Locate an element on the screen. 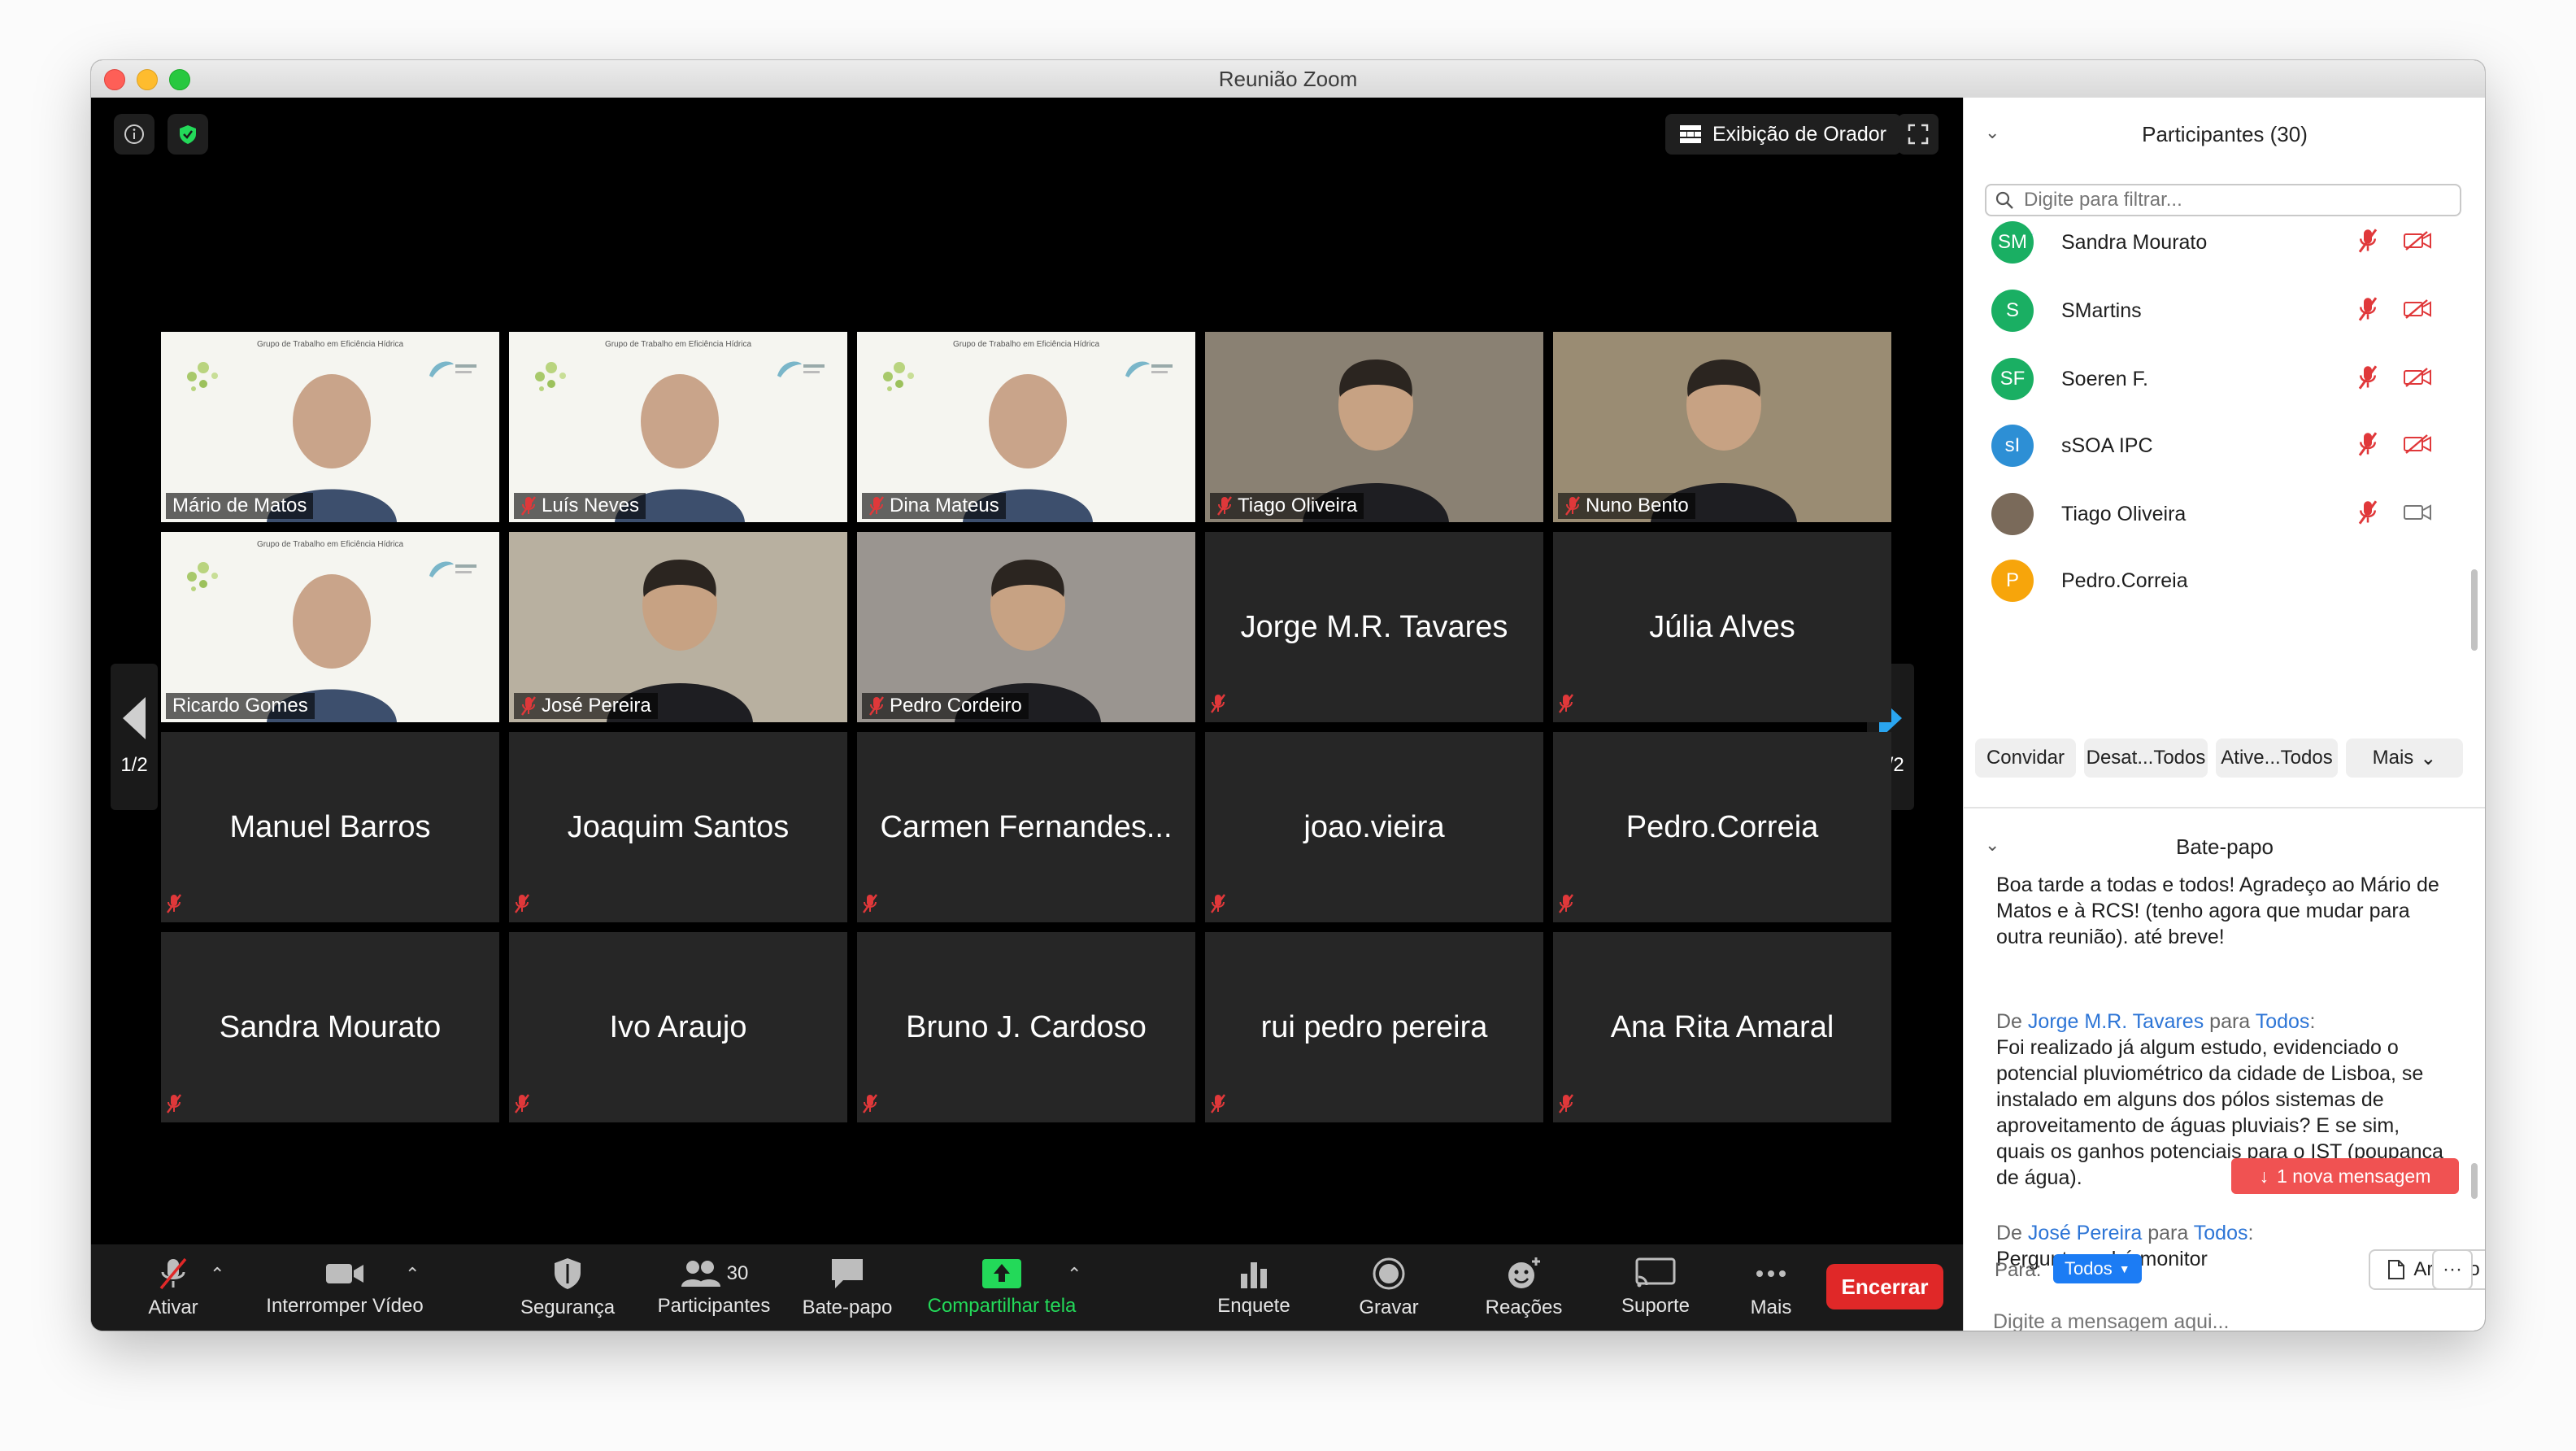 Image resolution: width=2576 pixels, height=1451 pixels. prev-page-button: 1/2 is located at coordinates (135, 737).